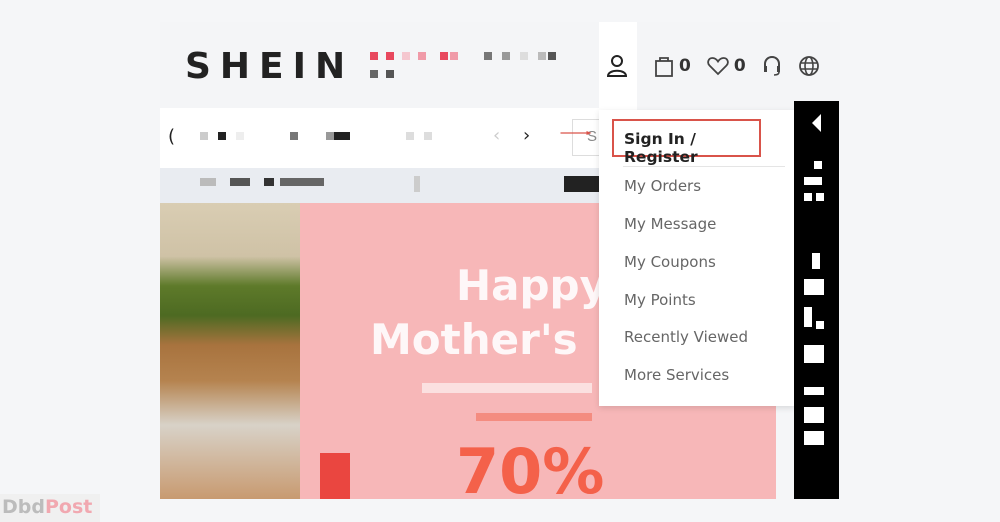 The width and height of the screenshot is (1000, 522). I want to click on menu-item-my-message: My Message, so click(670, 224).